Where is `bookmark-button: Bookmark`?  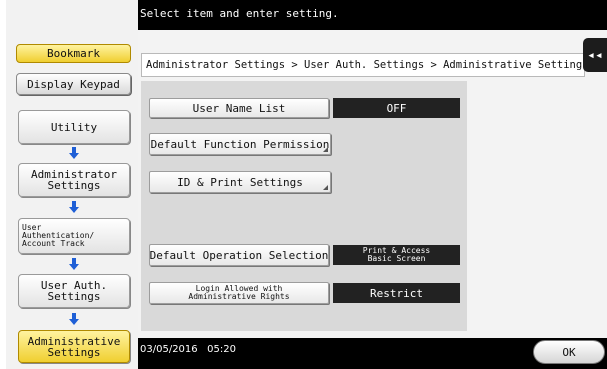 bookmark-button: Bookmark is located at coordinates (73, 53).